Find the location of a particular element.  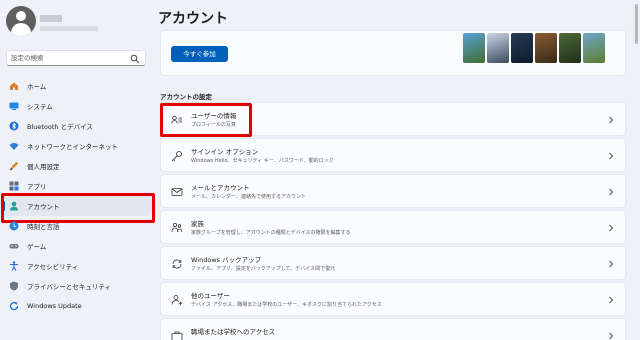

row-description: デバイス アクセス、職場または学校のユーザー、キオスクに割り当てられたアクセス is located at coordinates (286, 305).